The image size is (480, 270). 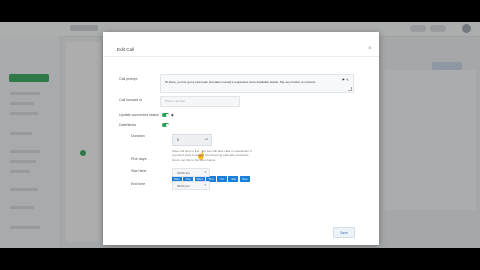 I want to click on close-icon: ×, so click(x=370, y=49).